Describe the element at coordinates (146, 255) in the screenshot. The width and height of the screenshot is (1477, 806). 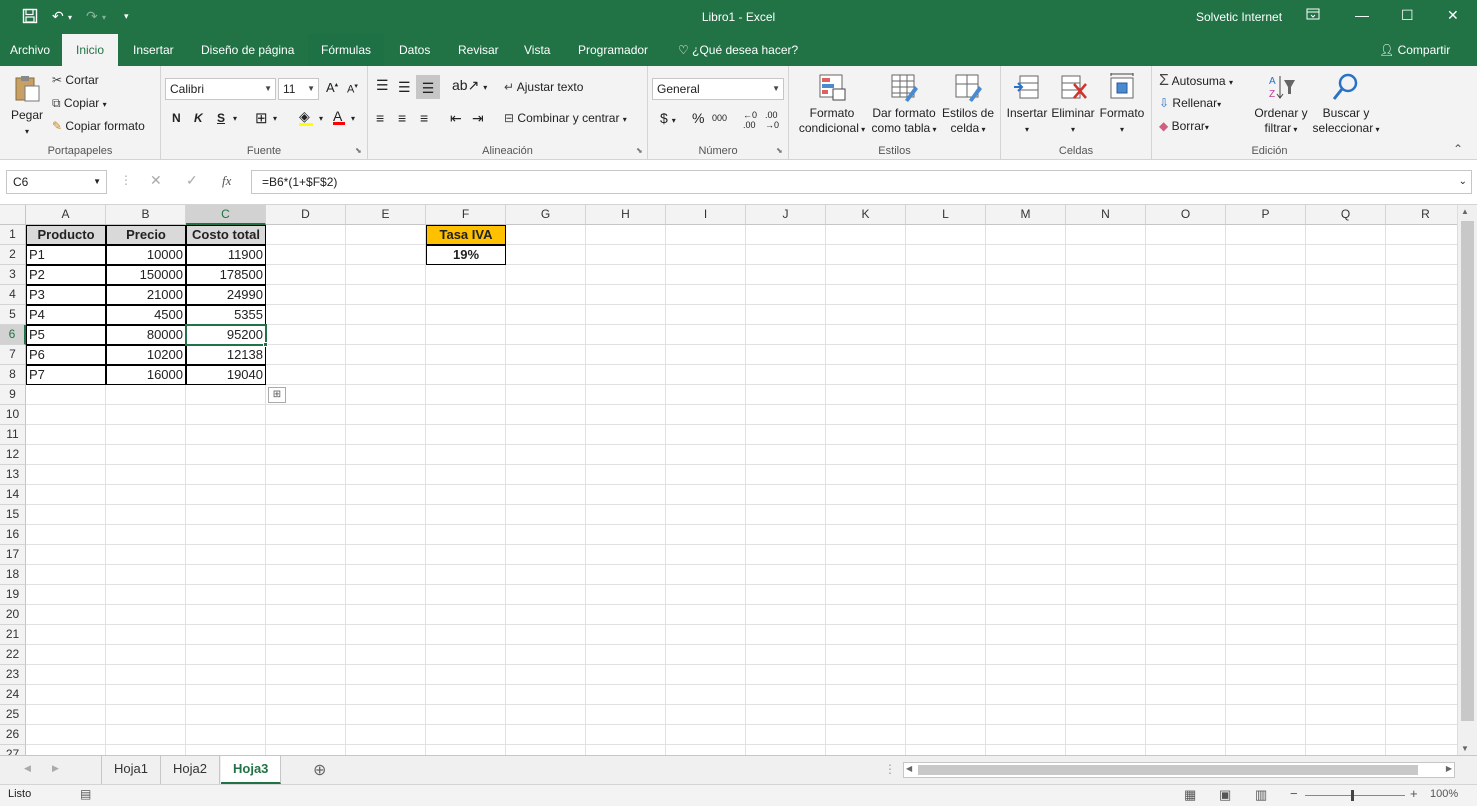
I see `table-cell: 10000` at that location.